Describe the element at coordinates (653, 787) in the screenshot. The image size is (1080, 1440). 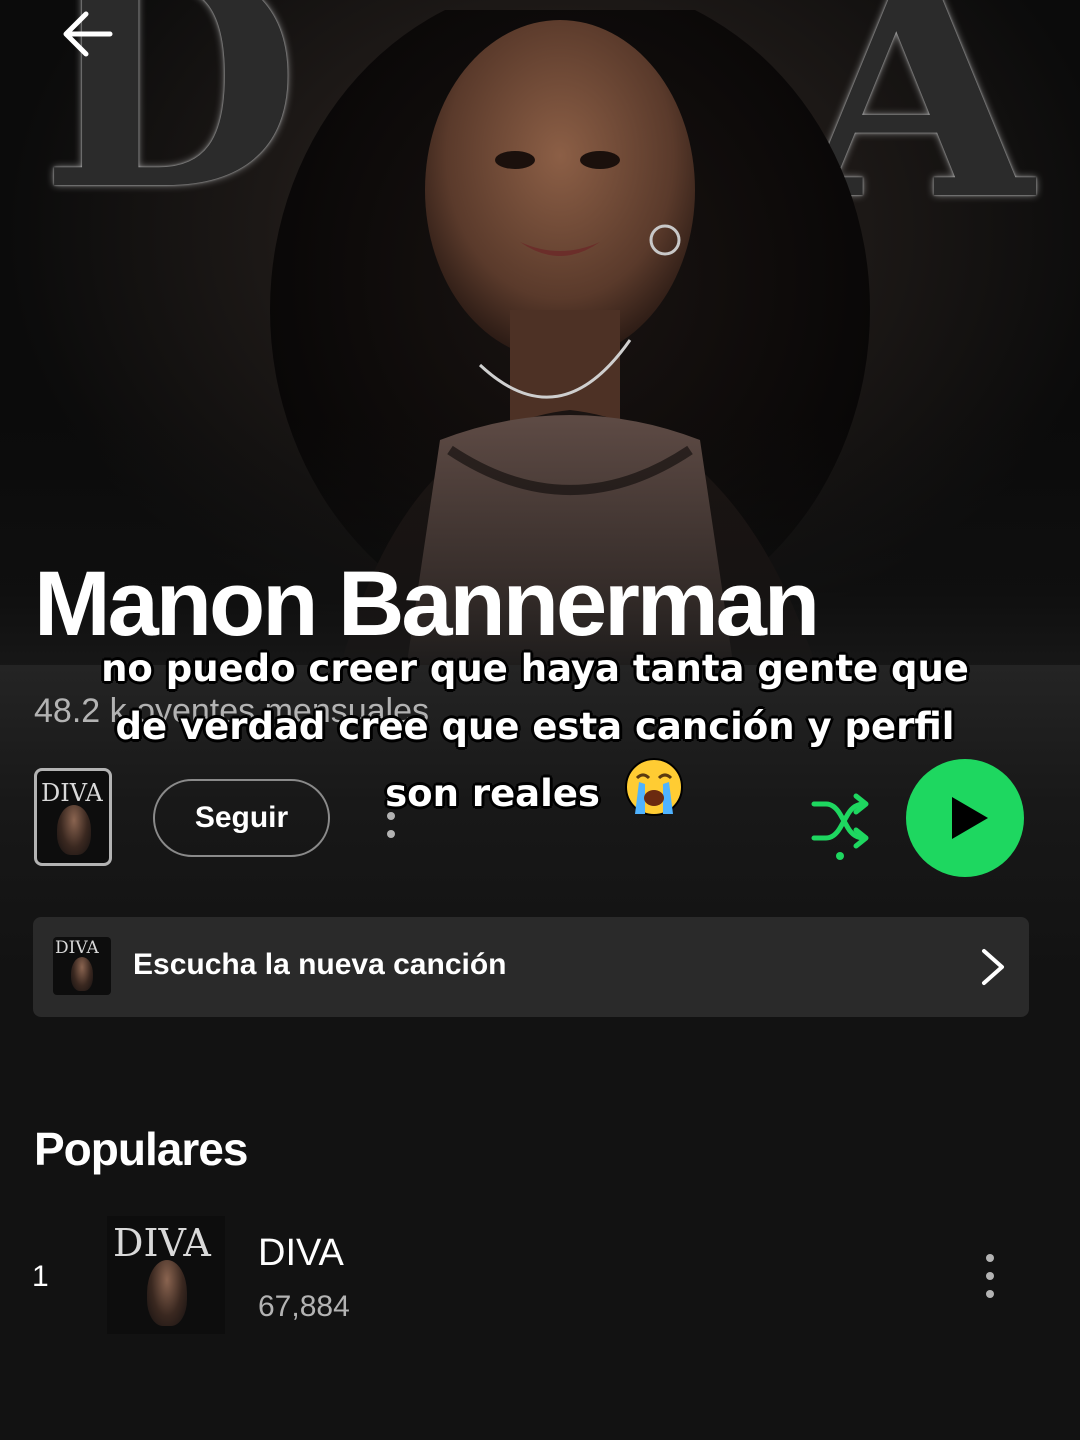
I see `crying-face-emoji-icon` at that location.